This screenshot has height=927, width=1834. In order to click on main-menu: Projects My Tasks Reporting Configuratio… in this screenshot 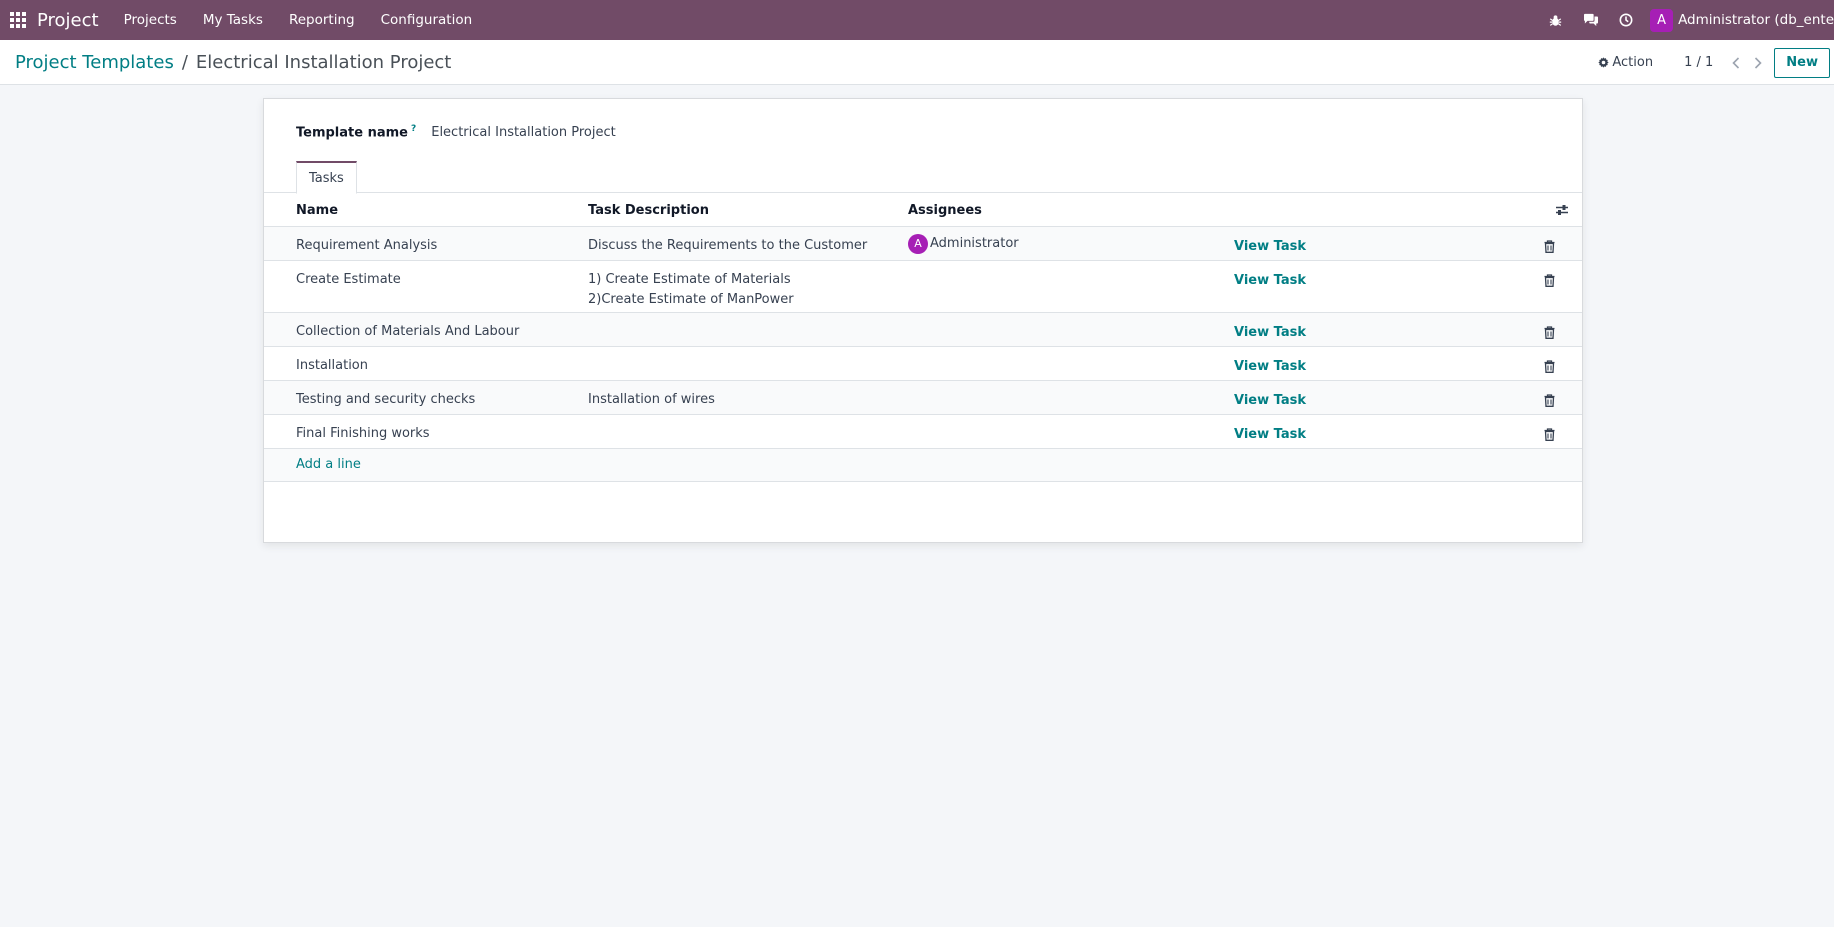, I will do `click(298, 20)`.